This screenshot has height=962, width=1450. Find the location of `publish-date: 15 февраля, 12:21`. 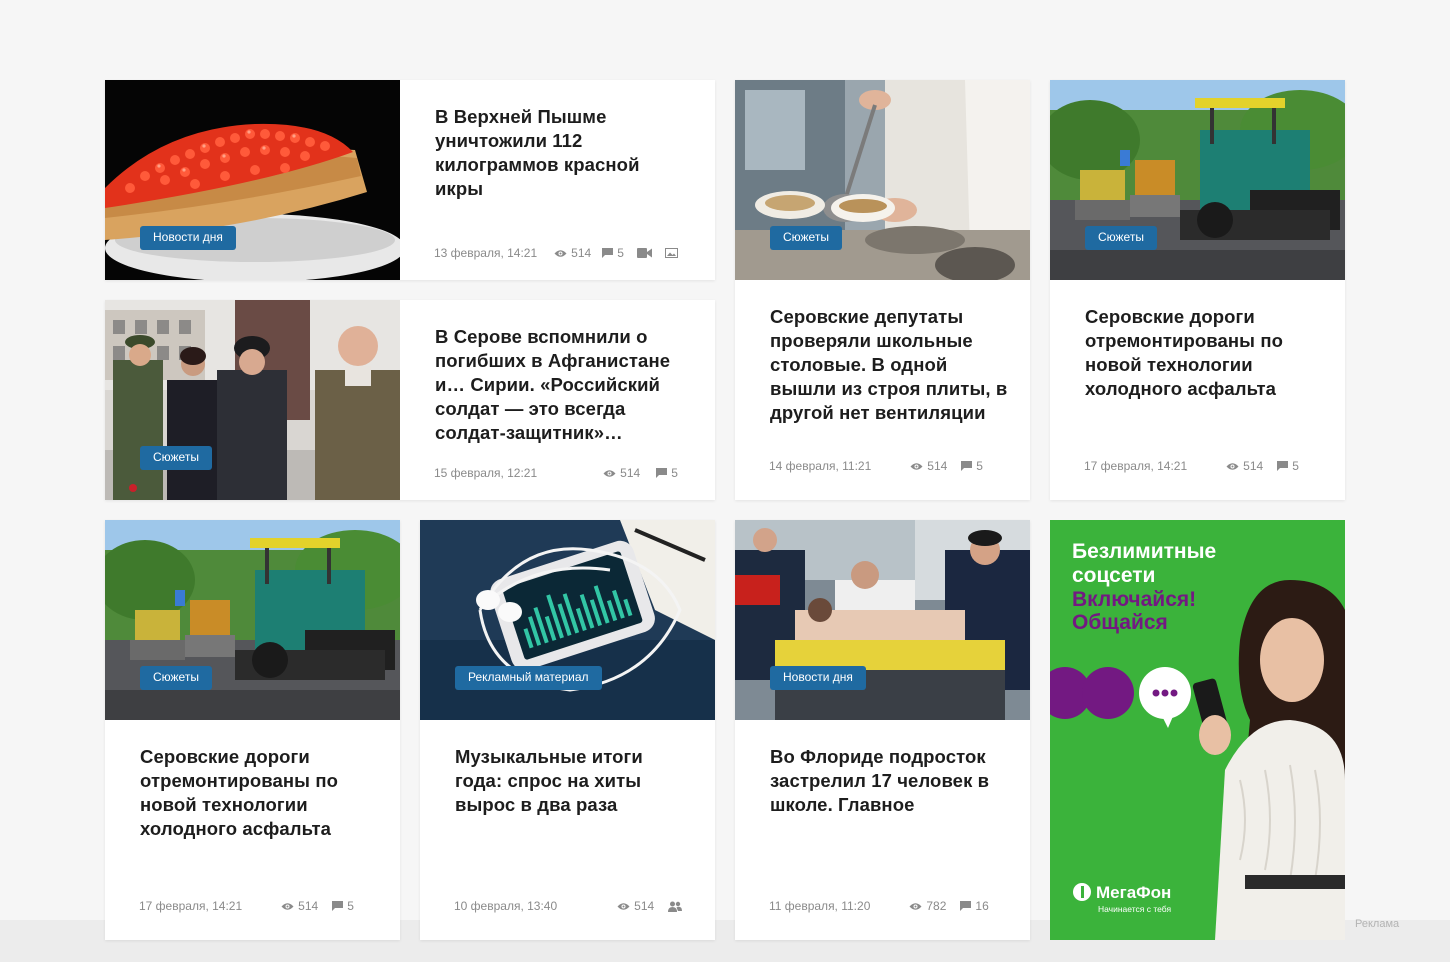

publish-date: 15 февраля, 12:21 is located at coordinates (486, 473).